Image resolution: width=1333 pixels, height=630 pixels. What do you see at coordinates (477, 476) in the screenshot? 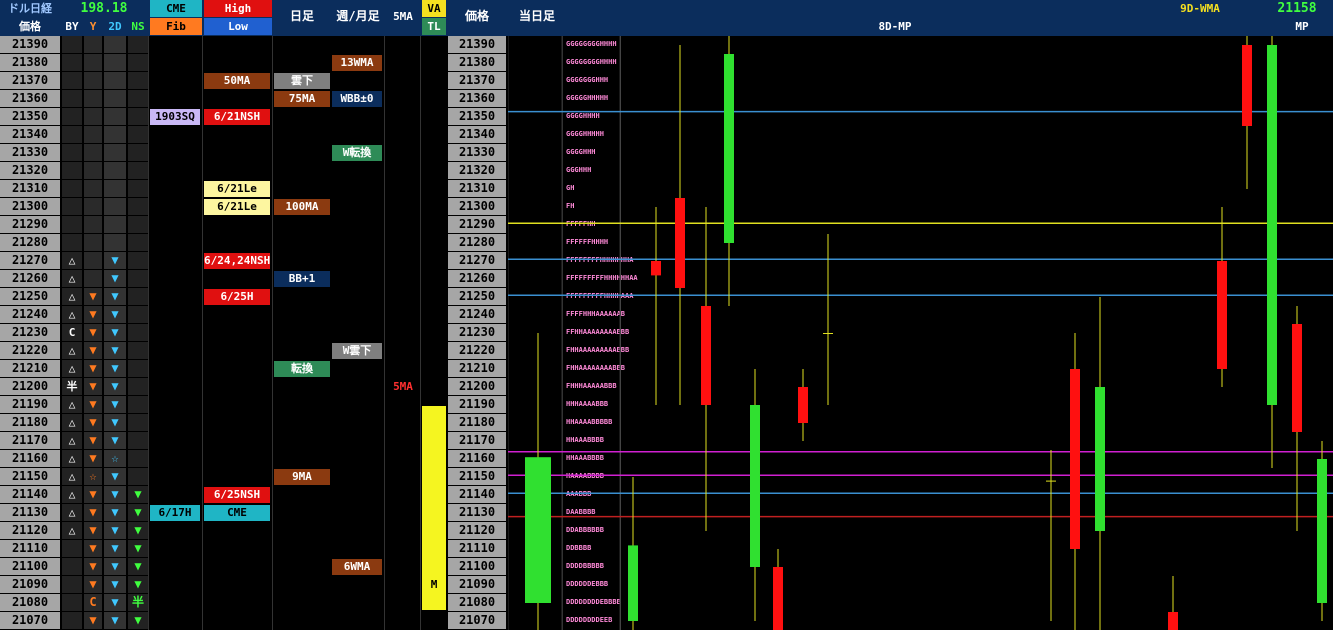
I see `price-cell-right: 21150` at bounding box center [477, 476].